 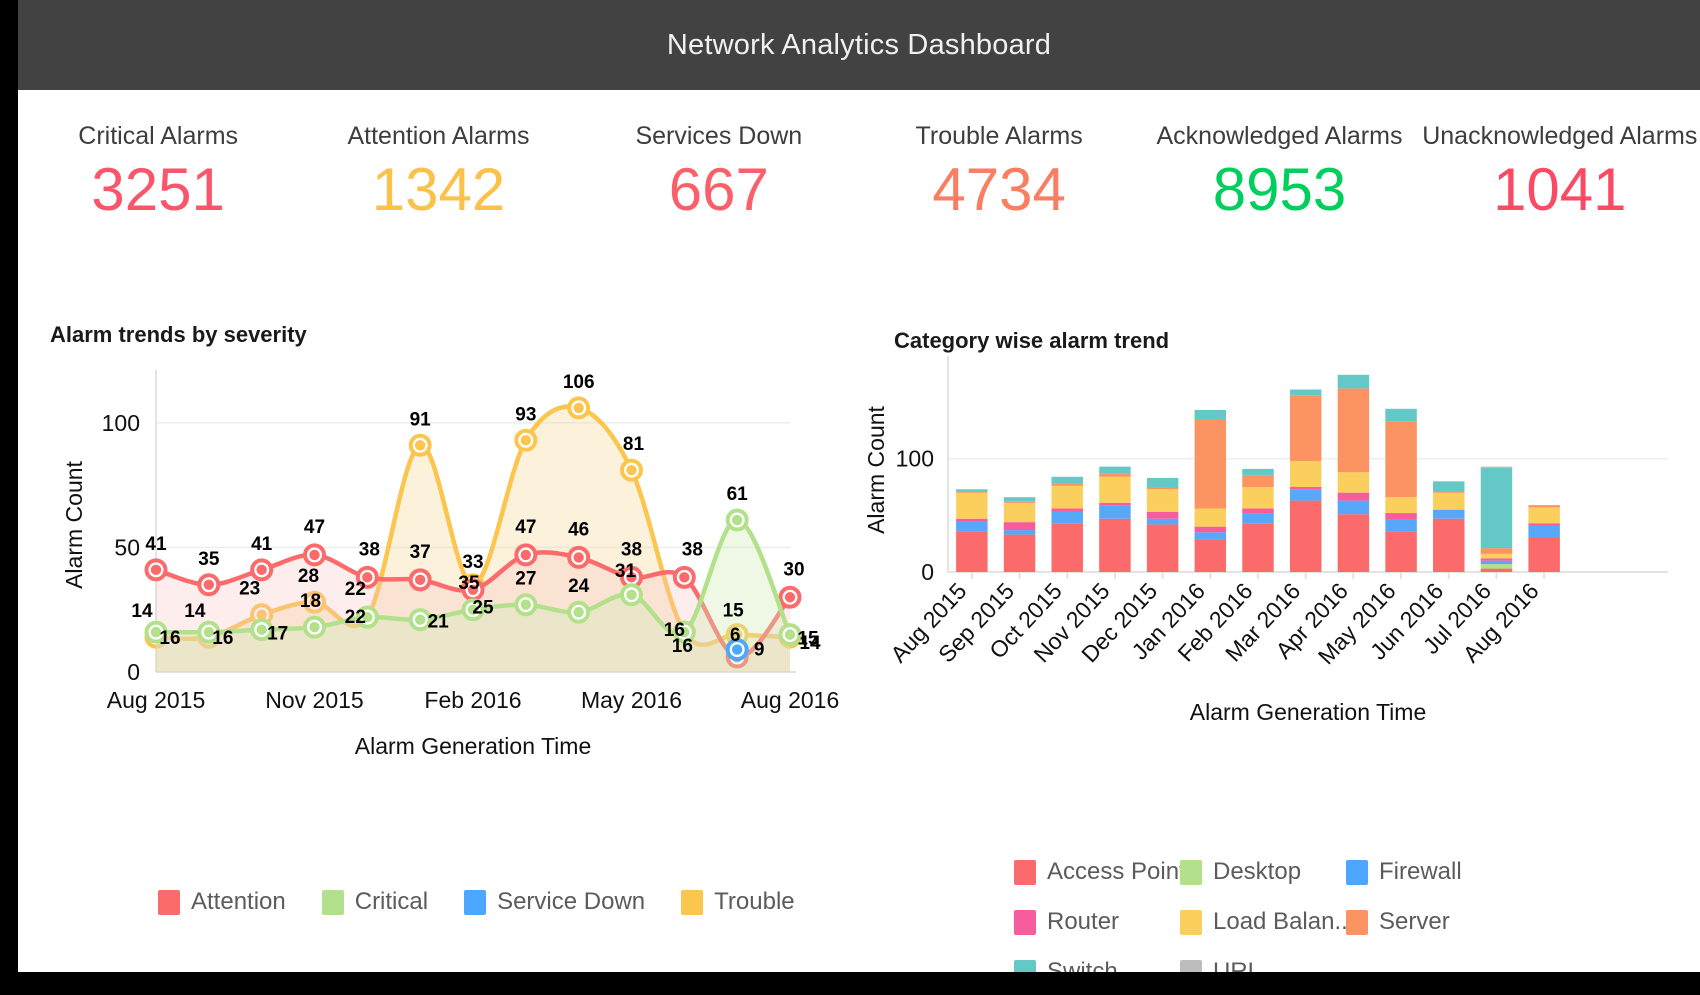 What do you see at coordinates (719, 136) in the screenshot?
I see `kpi-label: Services Down` at bounding box center [719, 136].